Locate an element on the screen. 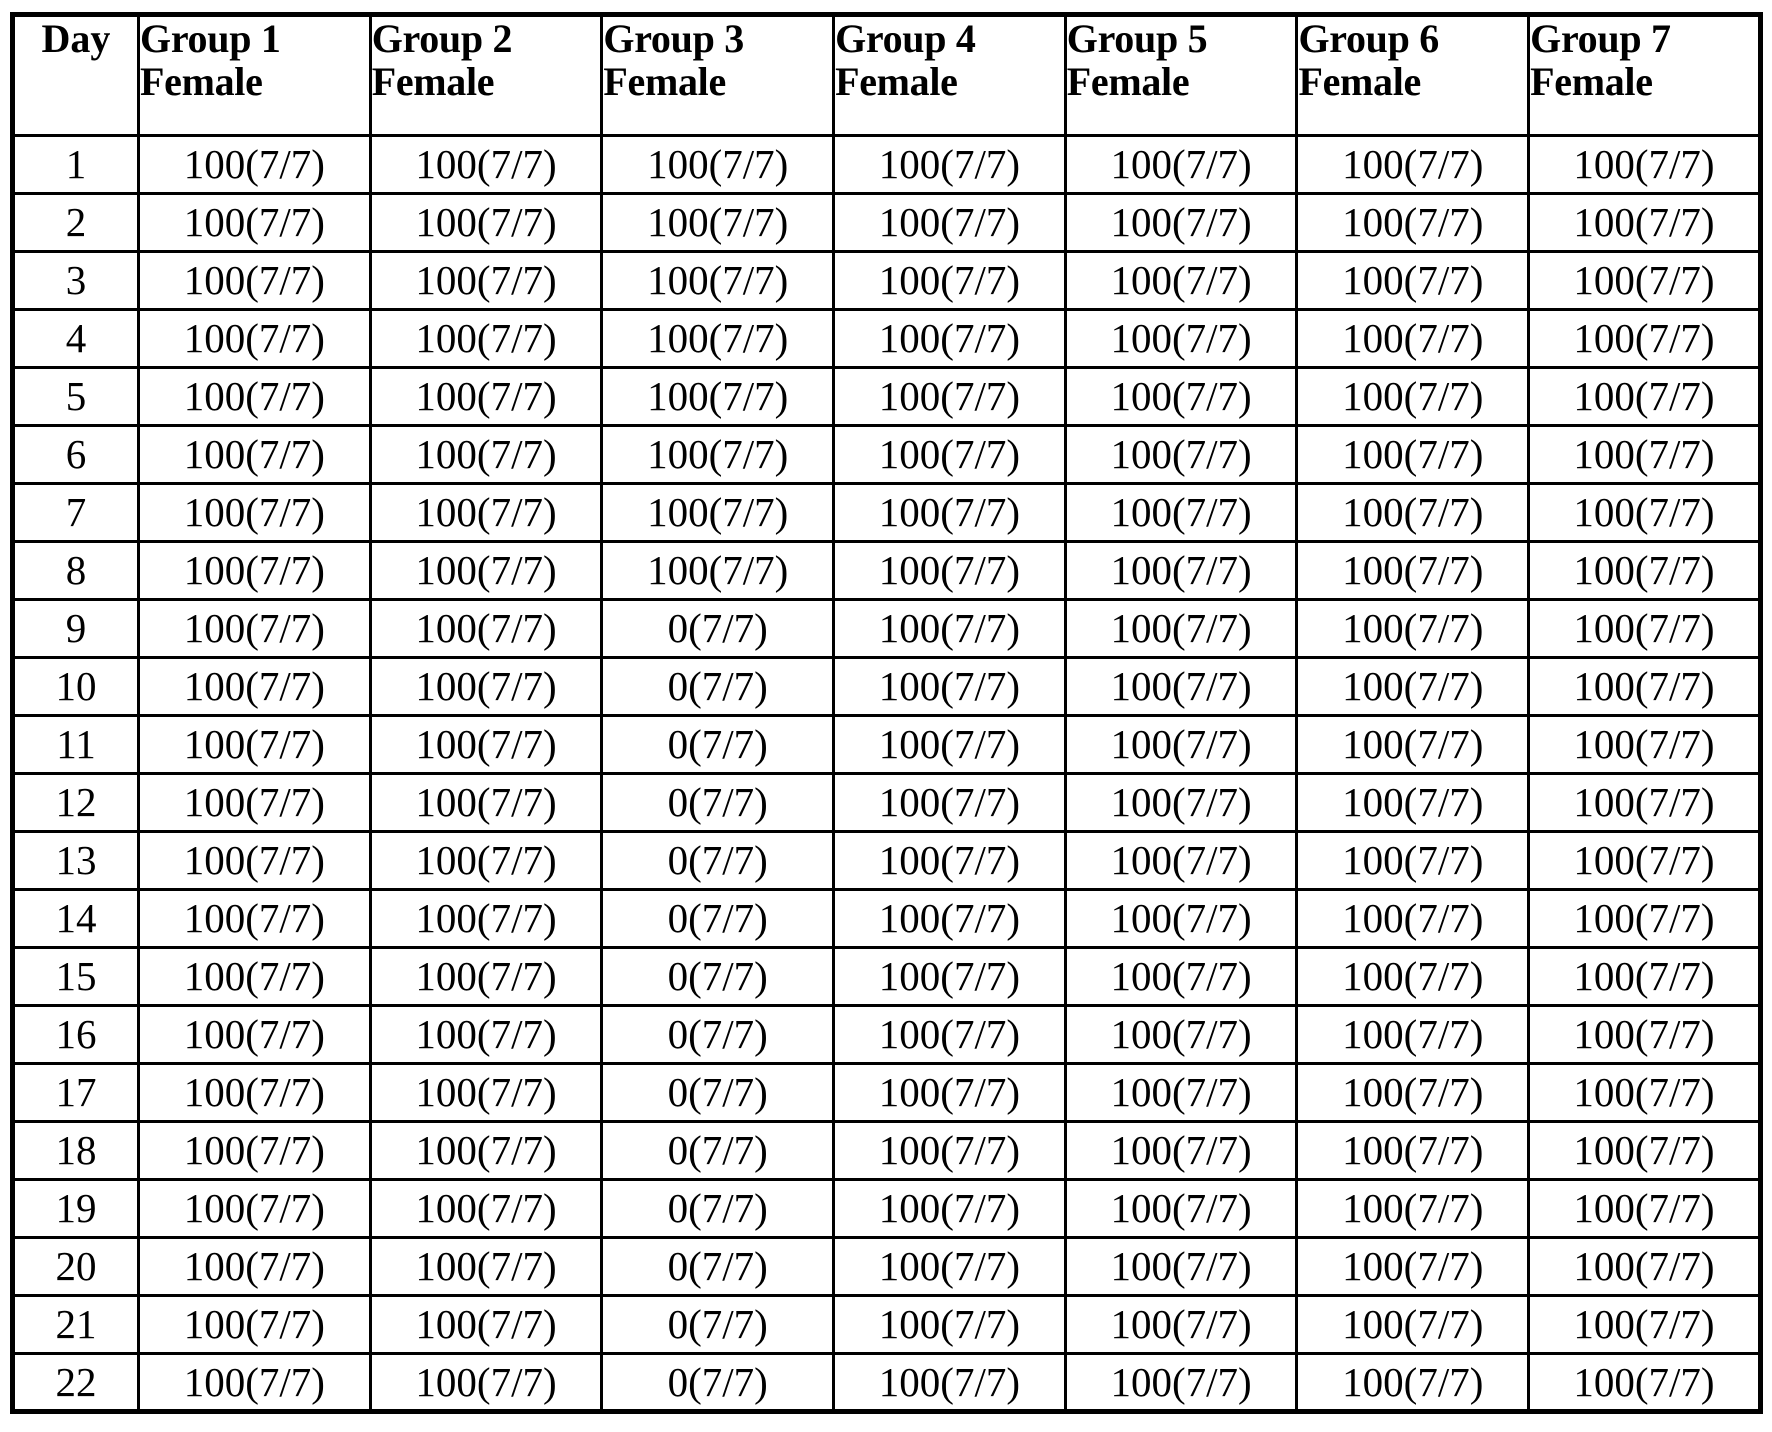  cell-day: 12 is located at coordinates (75, 802).